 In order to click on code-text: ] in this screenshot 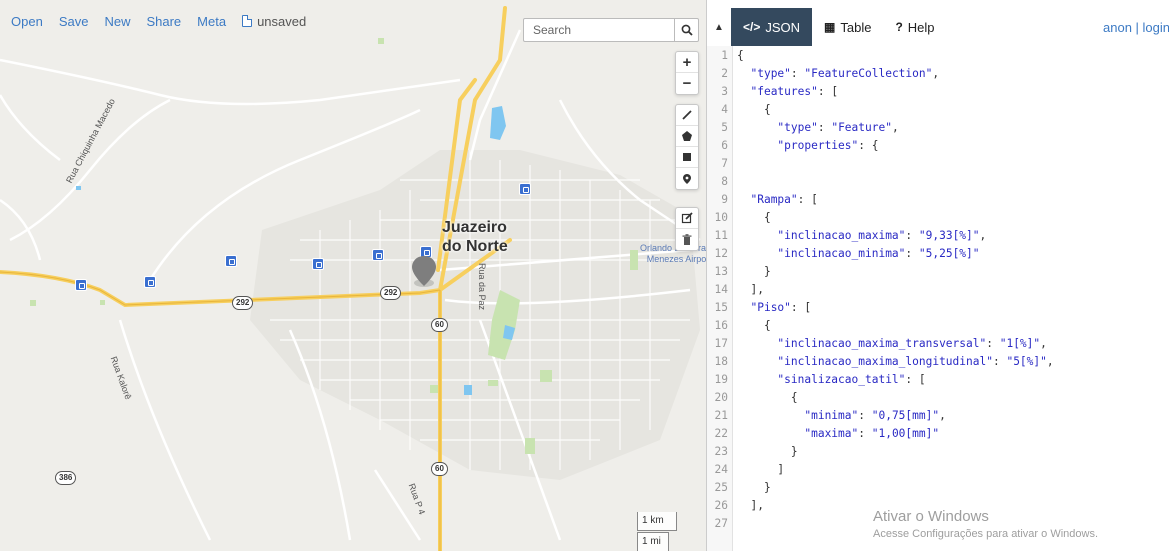, I will do `click(761, 469)`.